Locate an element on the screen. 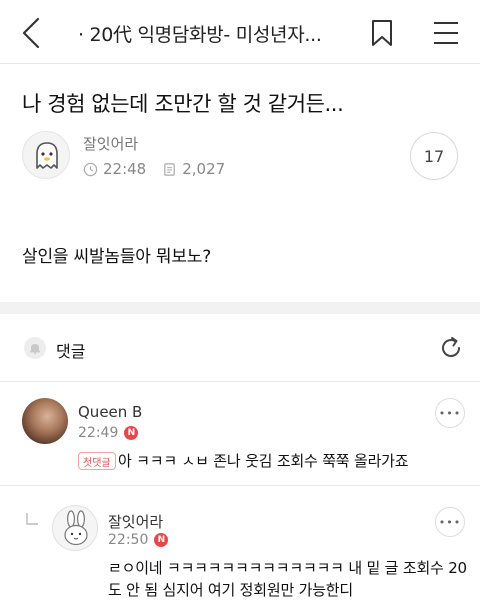 The height and width of the screenshot is (602, 480). bookmark-button is located at coordinates (382, 33).